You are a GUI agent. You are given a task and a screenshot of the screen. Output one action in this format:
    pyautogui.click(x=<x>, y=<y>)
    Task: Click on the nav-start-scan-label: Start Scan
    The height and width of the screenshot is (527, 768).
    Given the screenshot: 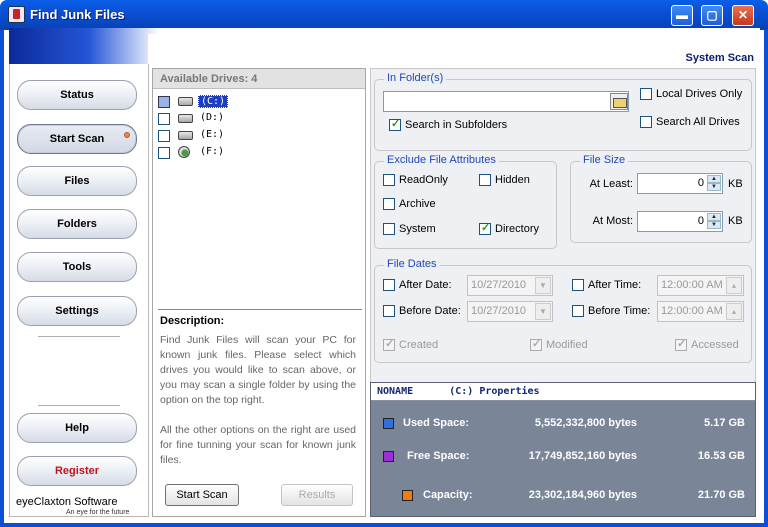 What is the action you would take?
    pyautogui.click(x=77, y=139)
    